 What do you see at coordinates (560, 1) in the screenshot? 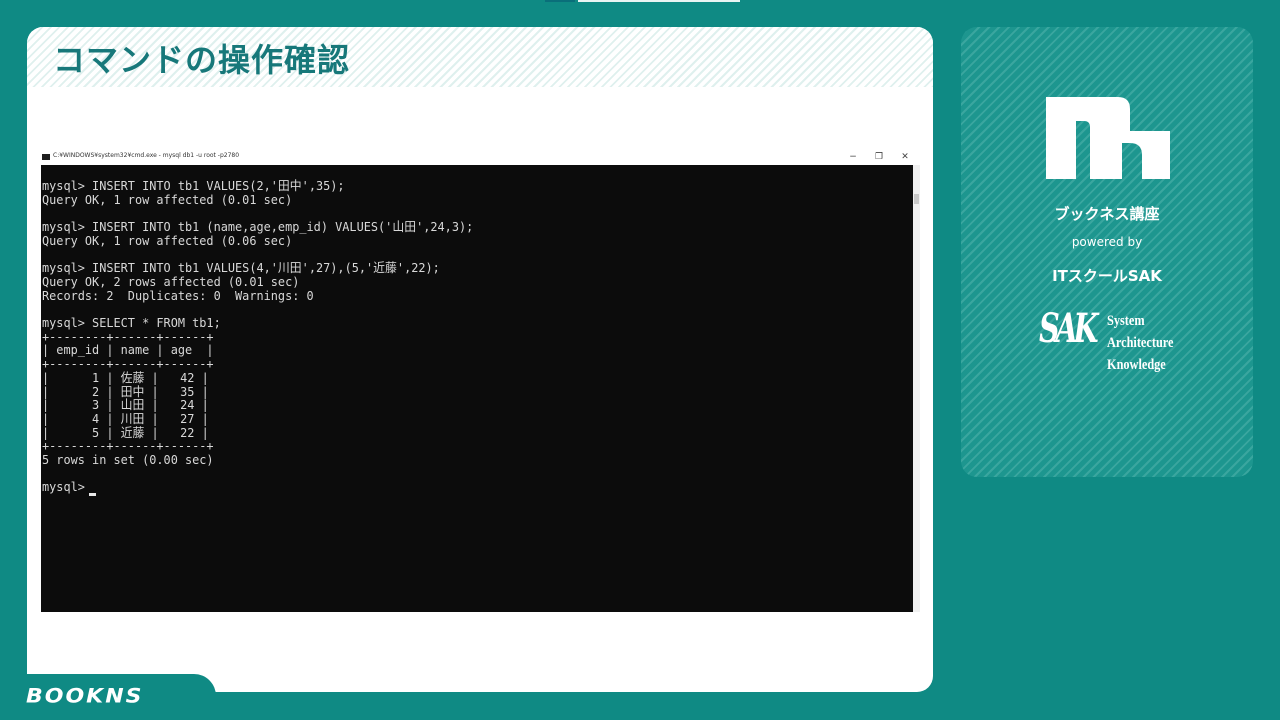
I see `top-accent-dark` at bounding box center [560, 1].